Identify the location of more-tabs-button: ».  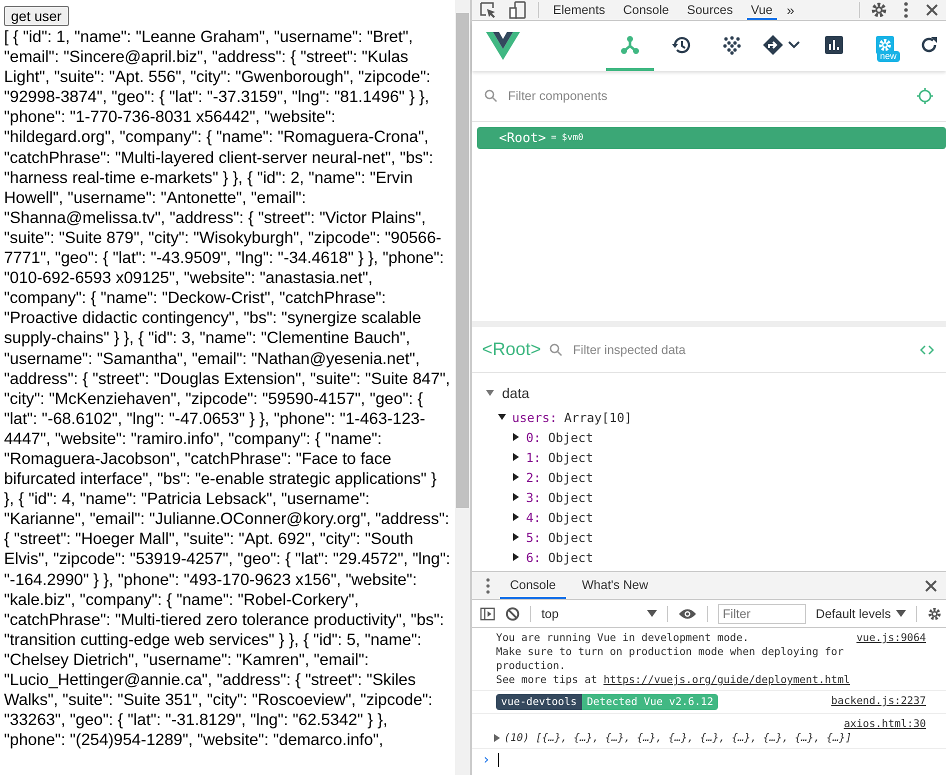
(790, 10).